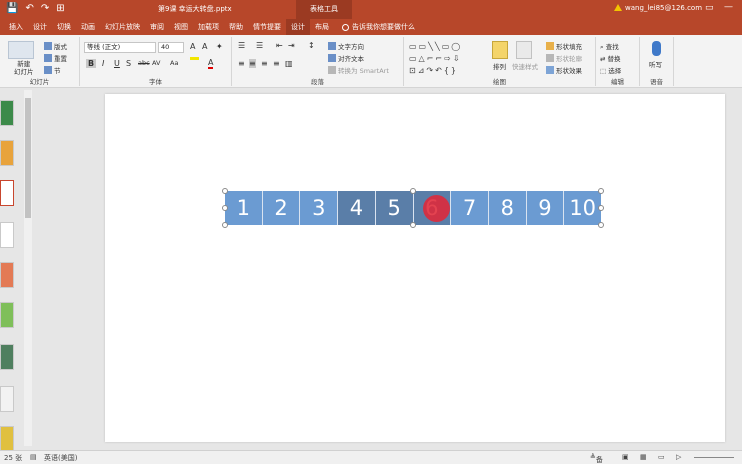 Image resolution: width=742 pixels, height=464 pixels. What do you see at coordinates (21, 50) in the screenshot?
I see `new-slide-icon` at bounding box center [21, 50].